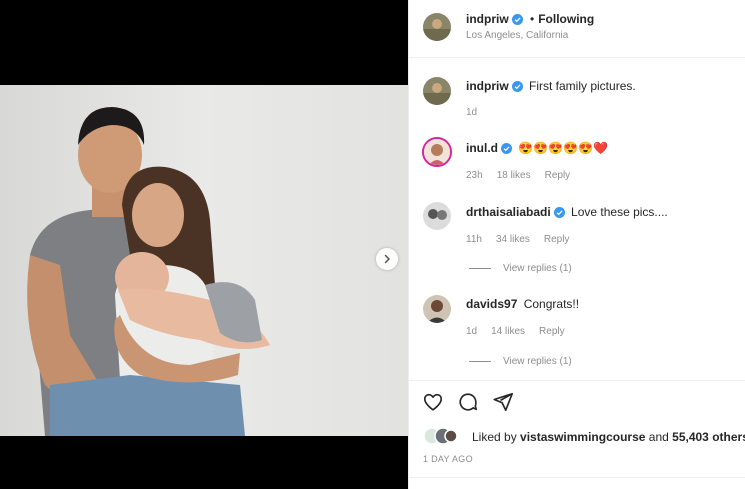  What do you see at coordinates (566, 19) in the screenshot?
I see `following-button: Following` at bounding box center [566, 19].